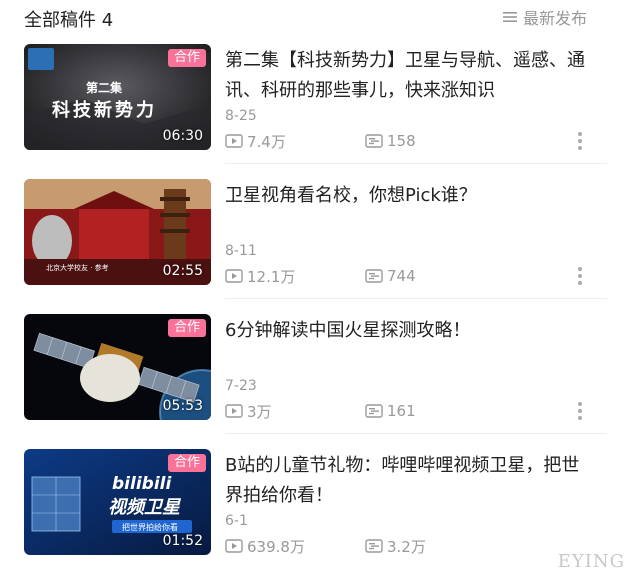 Image resolution: width=637 pixels, height=576 pixels. What do you see at coordinates (182, 406) in the screenshot?
I see `video-duration: 05:53` at bounding box center [182, 406].